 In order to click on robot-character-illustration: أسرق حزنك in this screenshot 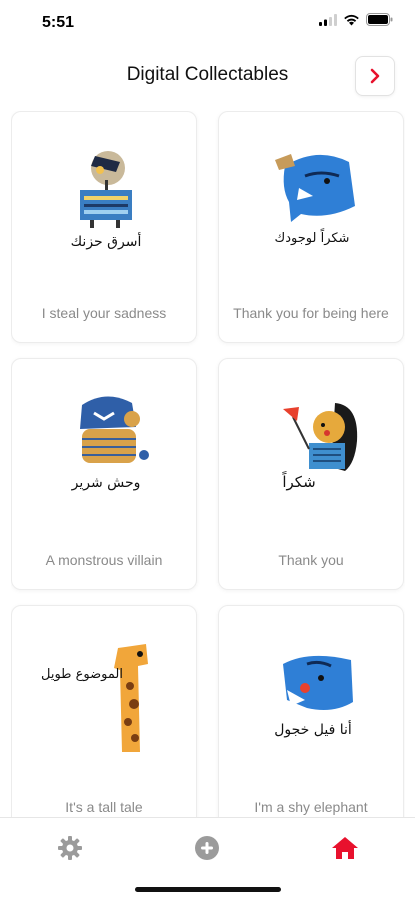, I will do `click(105, 201)`.